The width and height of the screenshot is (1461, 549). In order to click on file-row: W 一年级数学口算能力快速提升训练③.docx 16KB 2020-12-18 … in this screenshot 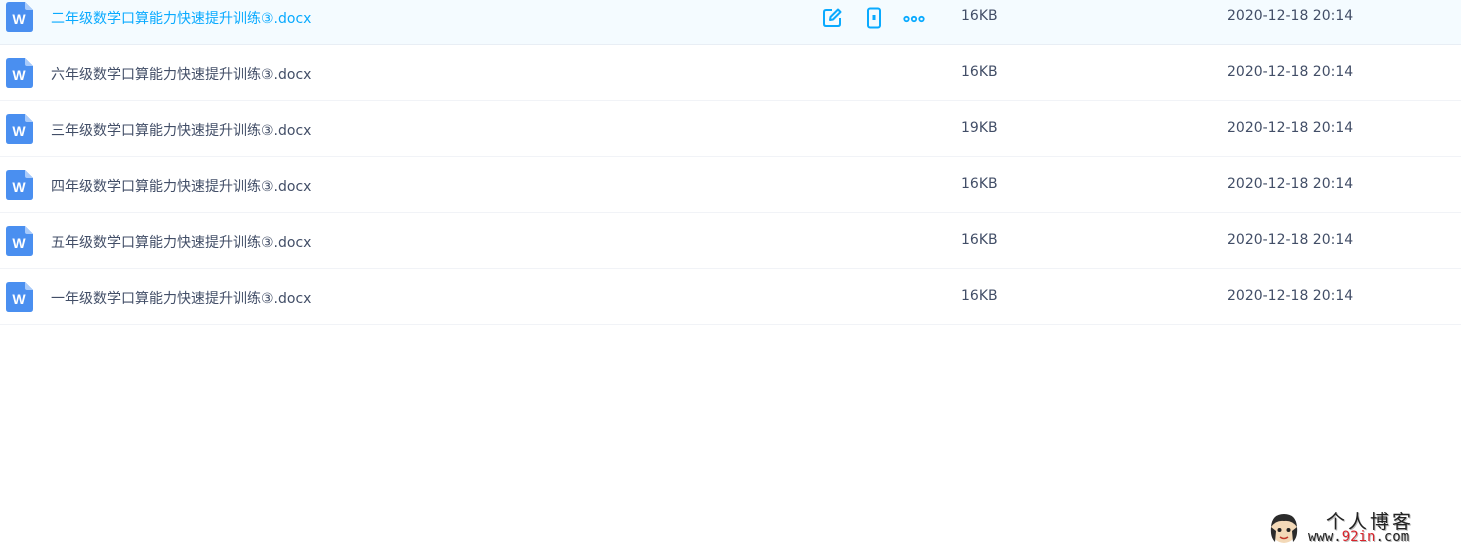, I will do `click(730, 297)`.